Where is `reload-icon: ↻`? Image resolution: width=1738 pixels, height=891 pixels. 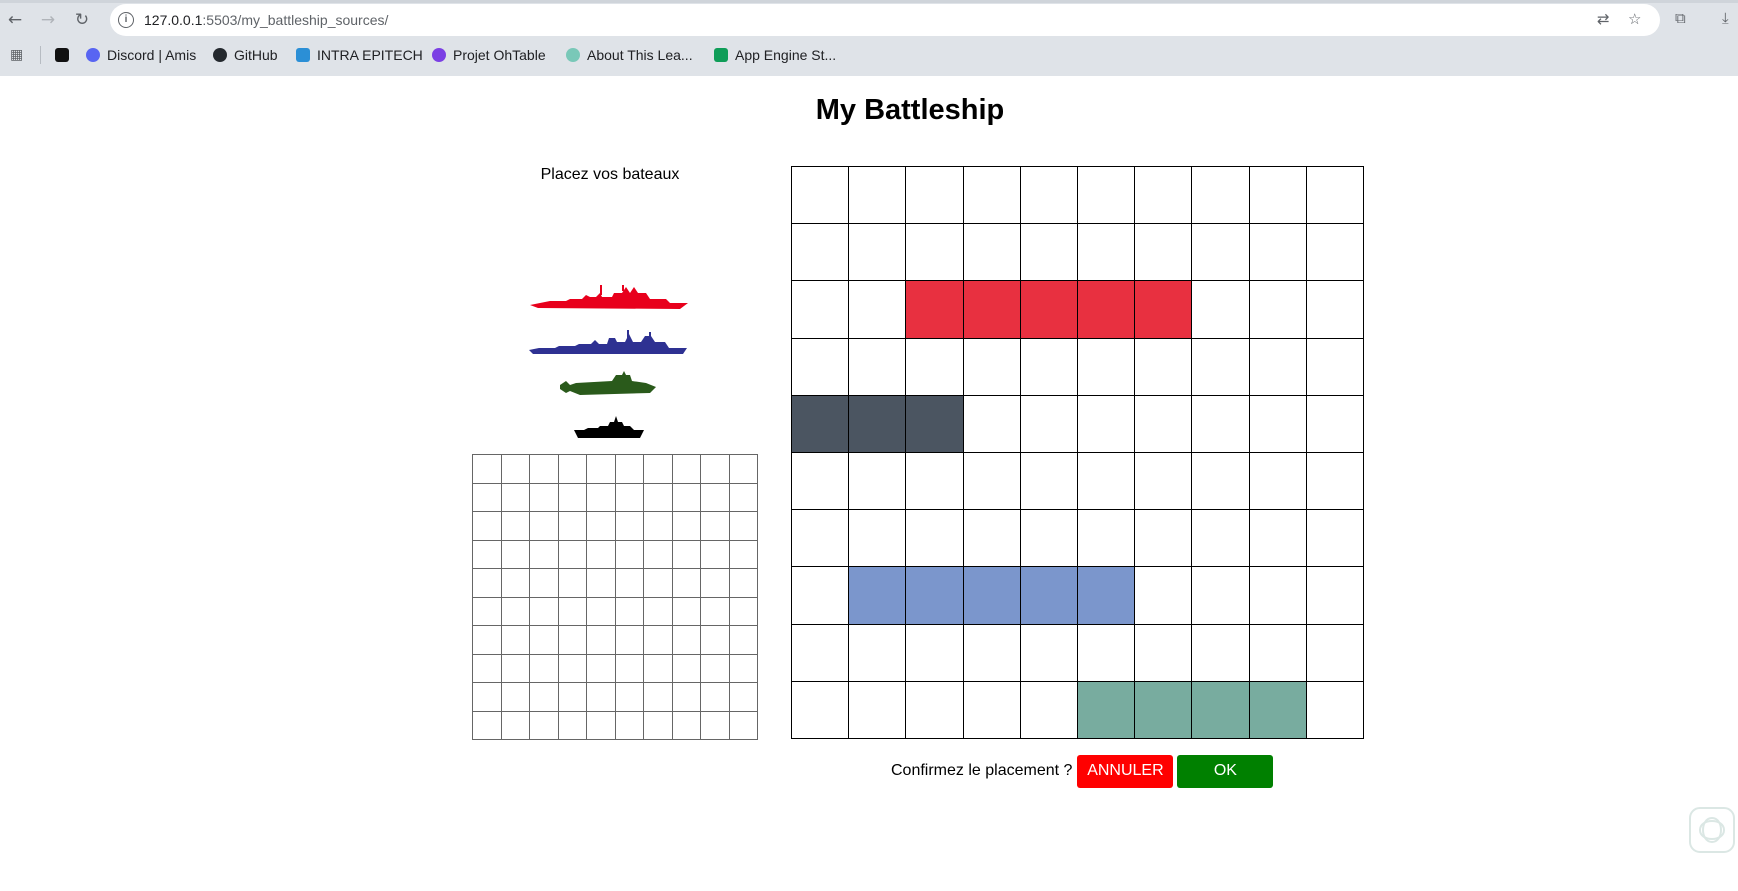 reload-icon: ↻ is located at coordinates (82, 20).